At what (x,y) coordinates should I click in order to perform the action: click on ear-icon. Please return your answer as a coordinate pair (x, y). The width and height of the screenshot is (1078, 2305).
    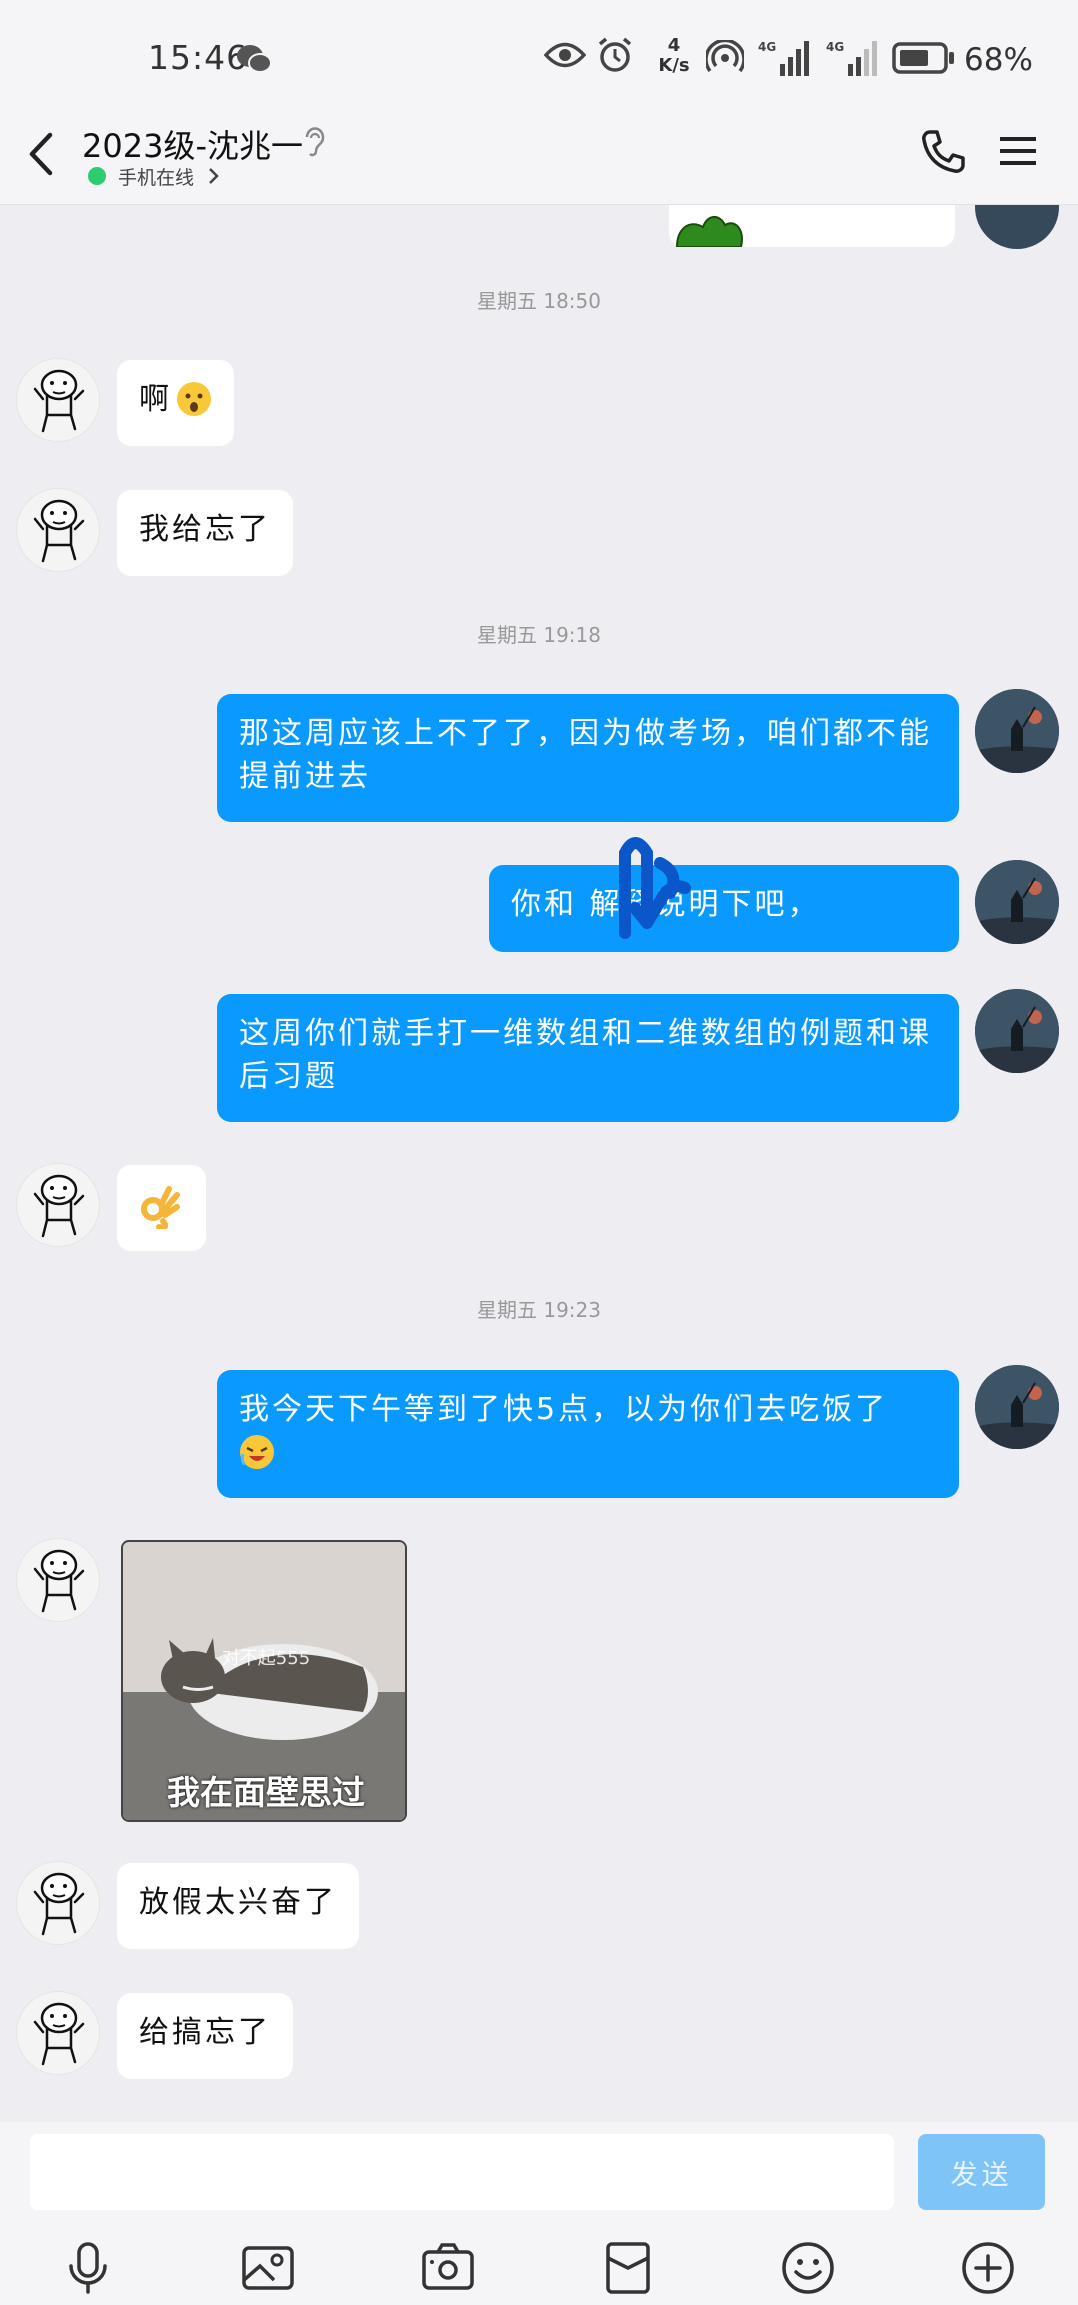
    Looking at the image, I should click on (315, 142).